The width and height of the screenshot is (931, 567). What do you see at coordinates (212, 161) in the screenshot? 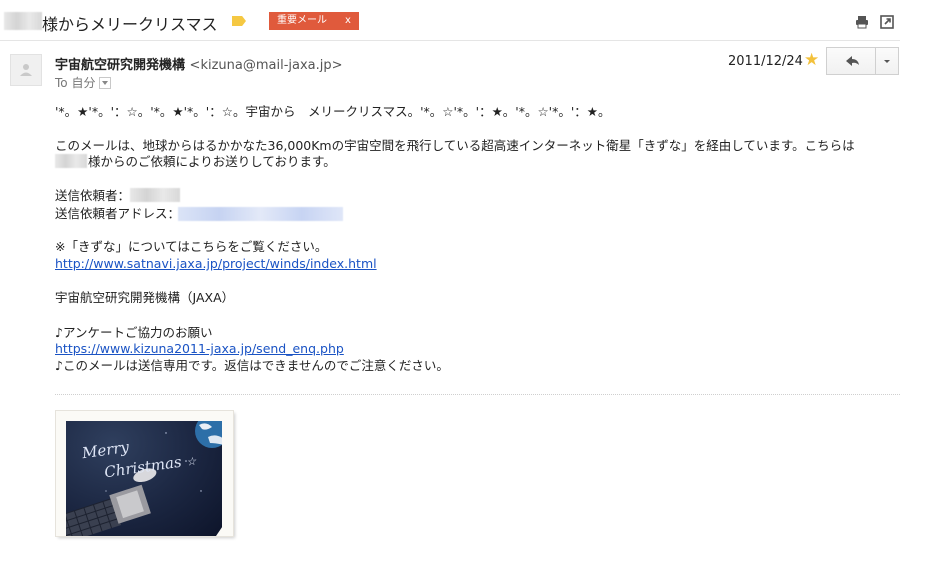
I see `intro-line-2: 様からのご依頼によりお送りしております。` at bounding box center [212, 161].